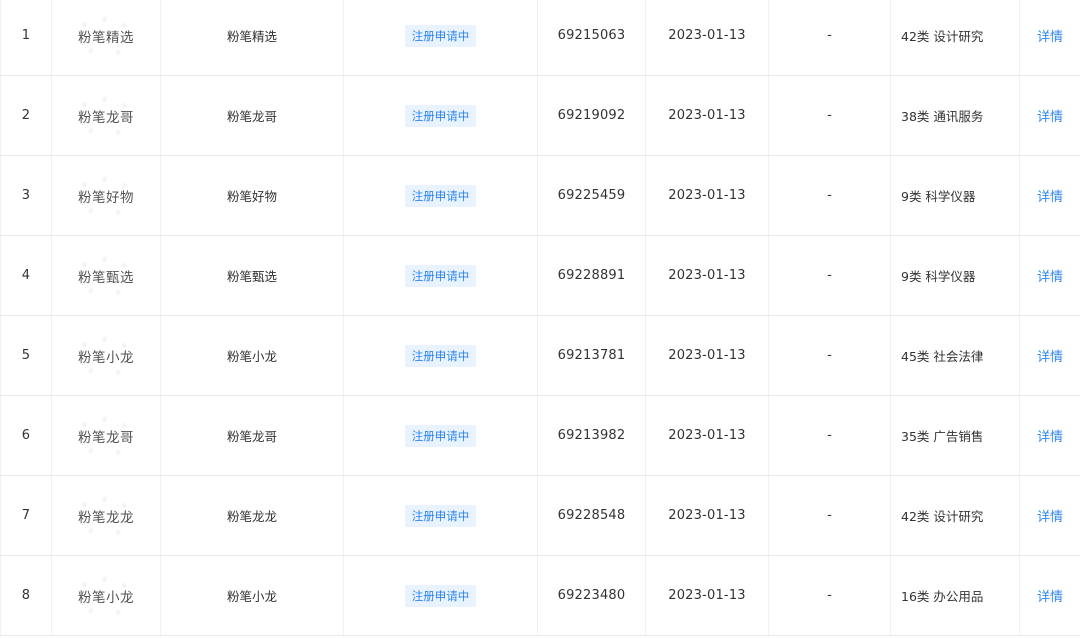  I want to click on trademark-image: 粉笔好物, so click(106, 195).